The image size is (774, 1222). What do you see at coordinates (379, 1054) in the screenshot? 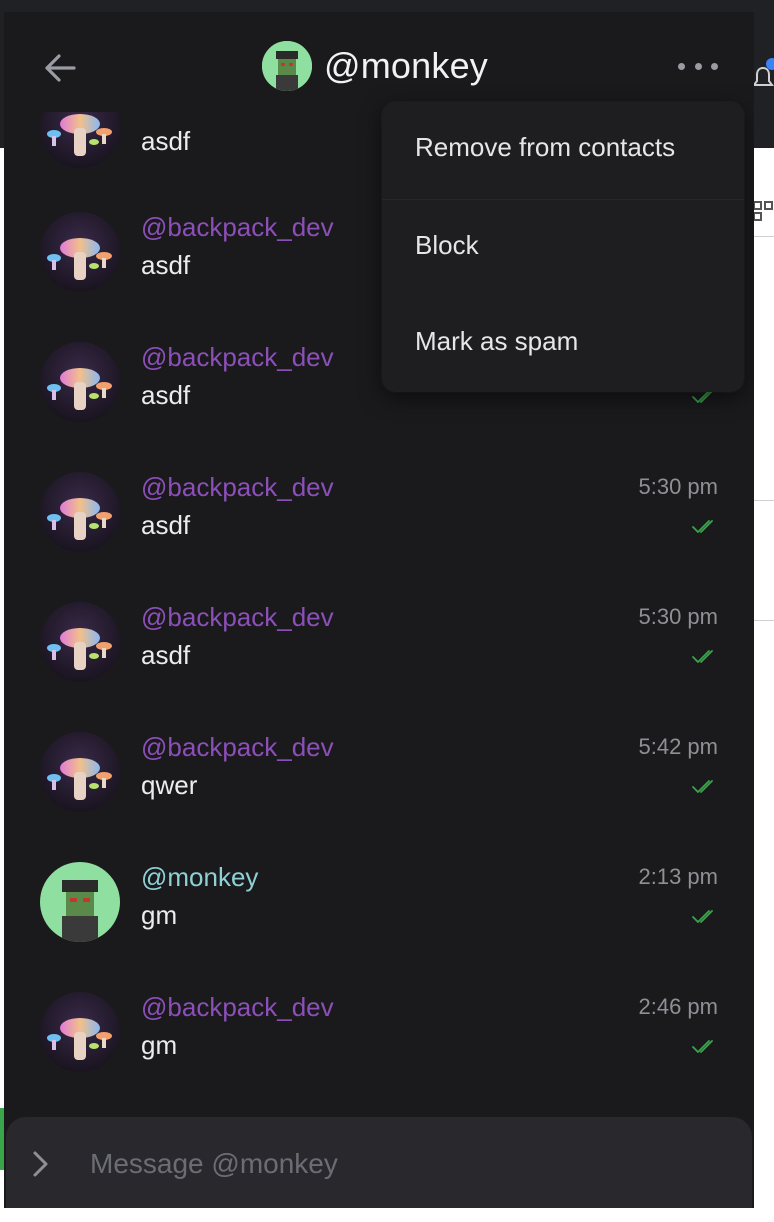
I see `message-row: @backpack_dev gm 2:46 pm` at bounding box center [379, 1054].